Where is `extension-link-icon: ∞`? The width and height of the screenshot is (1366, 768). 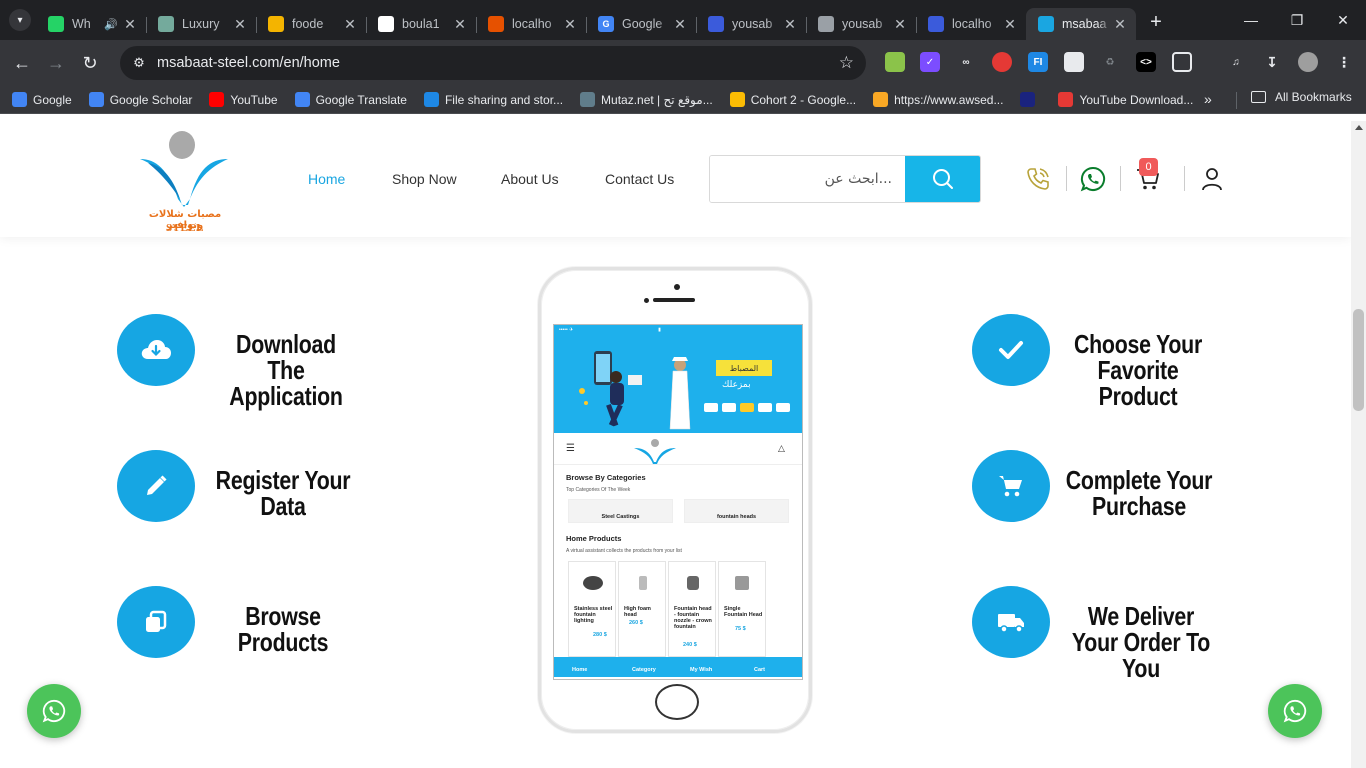 extension-link-icon: ∞ is located at coordinates (966, 62).